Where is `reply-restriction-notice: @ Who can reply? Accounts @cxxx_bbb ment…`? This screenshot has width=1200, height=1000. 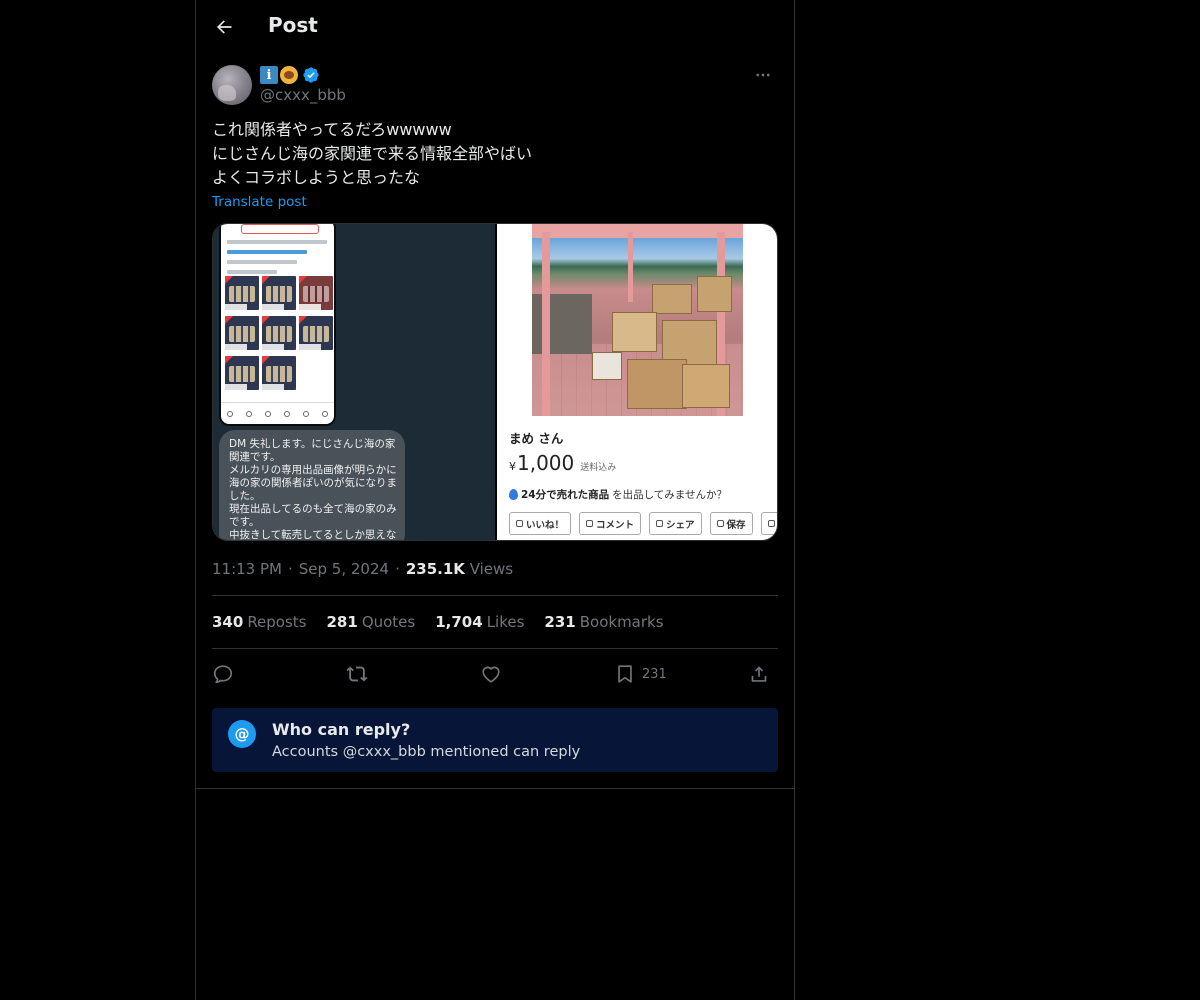 reply-restriction-notice: @ Who can reply? Accounts @cxxx_bbb ment… is located at coordinates (495, 740).